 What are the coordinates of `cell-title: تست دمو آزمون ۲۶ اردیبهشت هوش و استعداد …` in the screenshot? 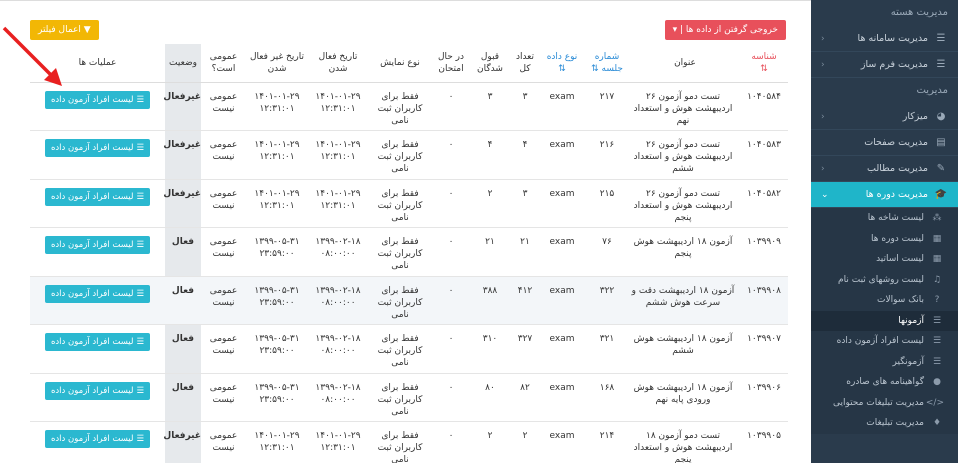 It's located at (685, 203).